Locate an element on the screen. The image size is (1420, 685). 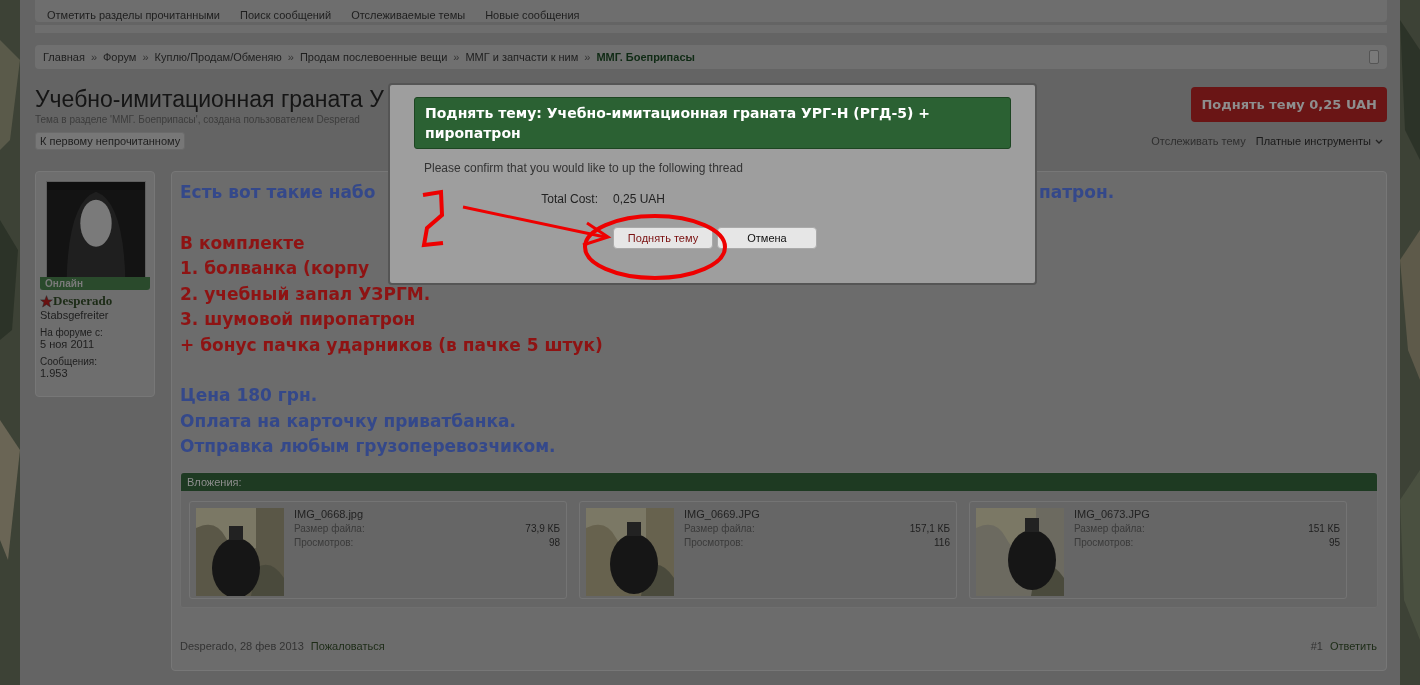
reply-link: Ответить is located at coordinates (1353, 645).